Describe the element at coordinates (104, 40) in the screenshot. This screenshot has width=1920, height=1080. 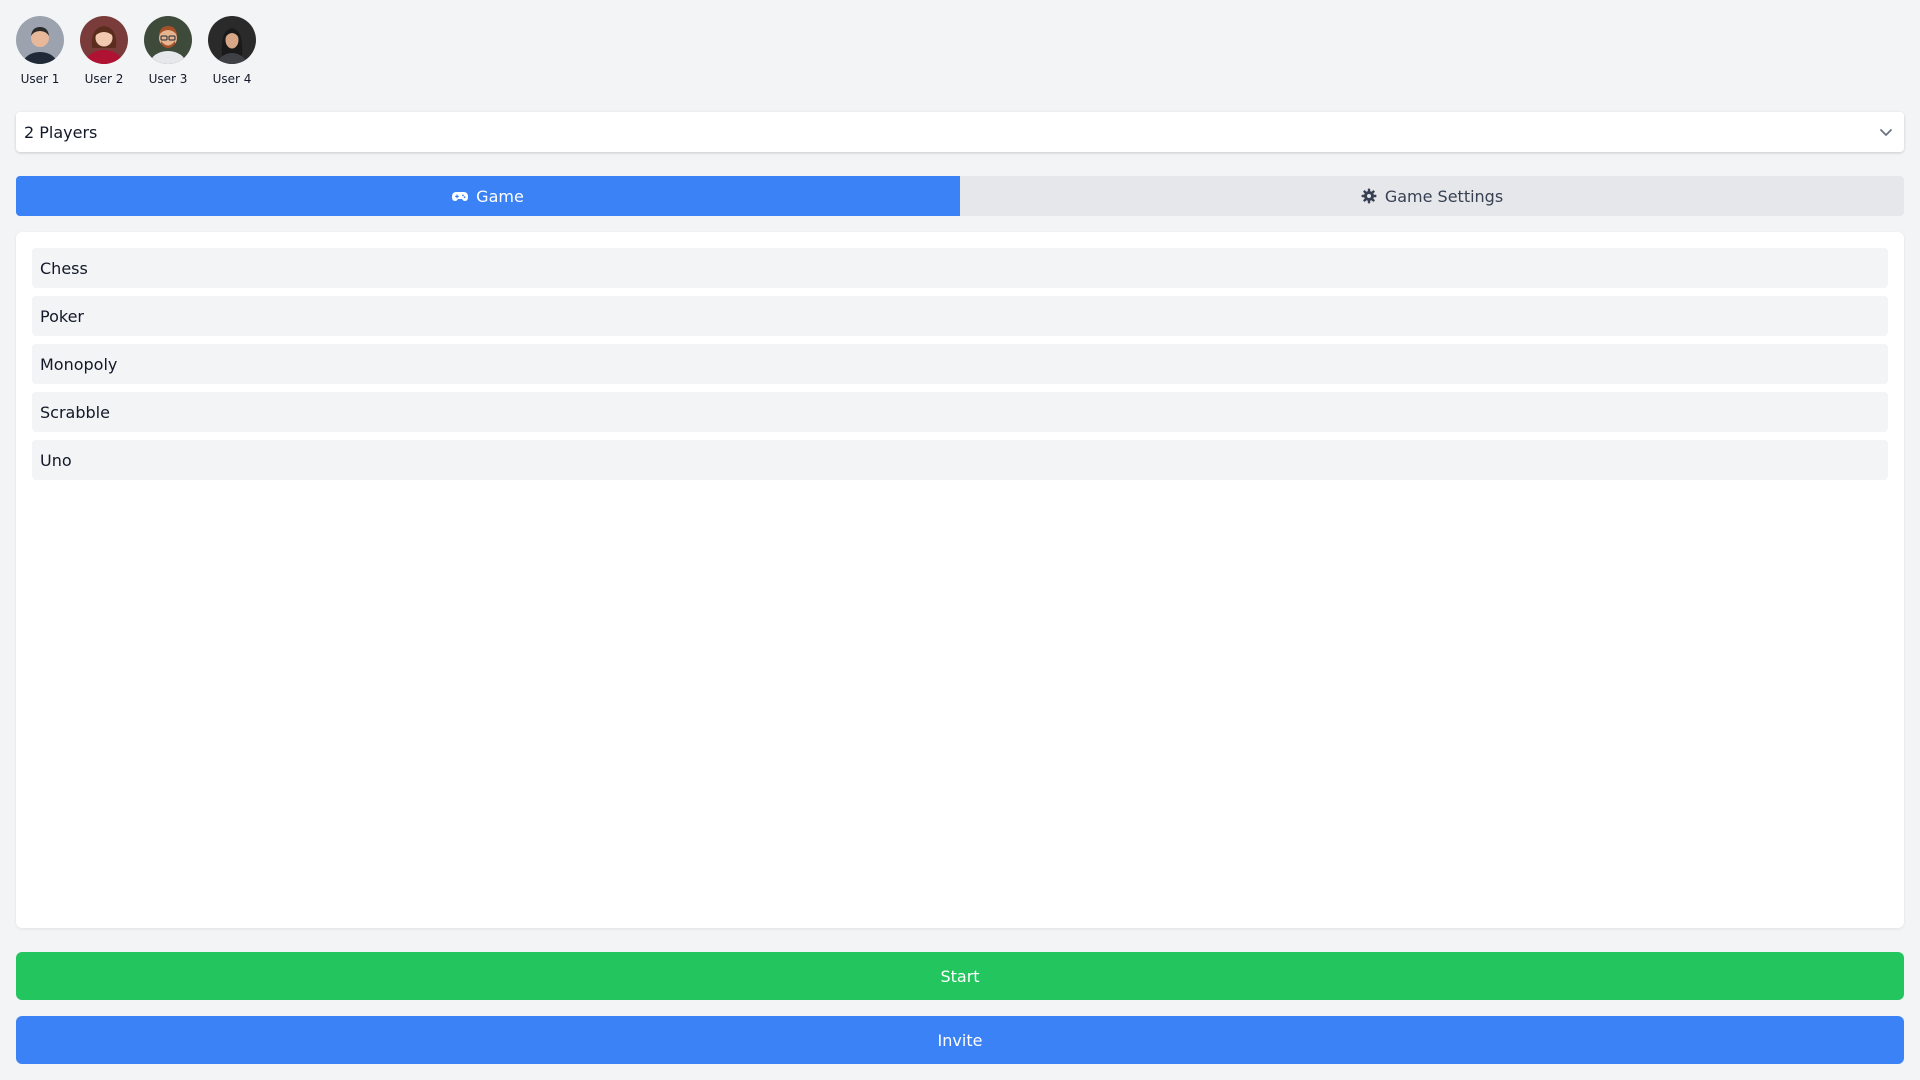
I see `user-2-avatar` at that location.